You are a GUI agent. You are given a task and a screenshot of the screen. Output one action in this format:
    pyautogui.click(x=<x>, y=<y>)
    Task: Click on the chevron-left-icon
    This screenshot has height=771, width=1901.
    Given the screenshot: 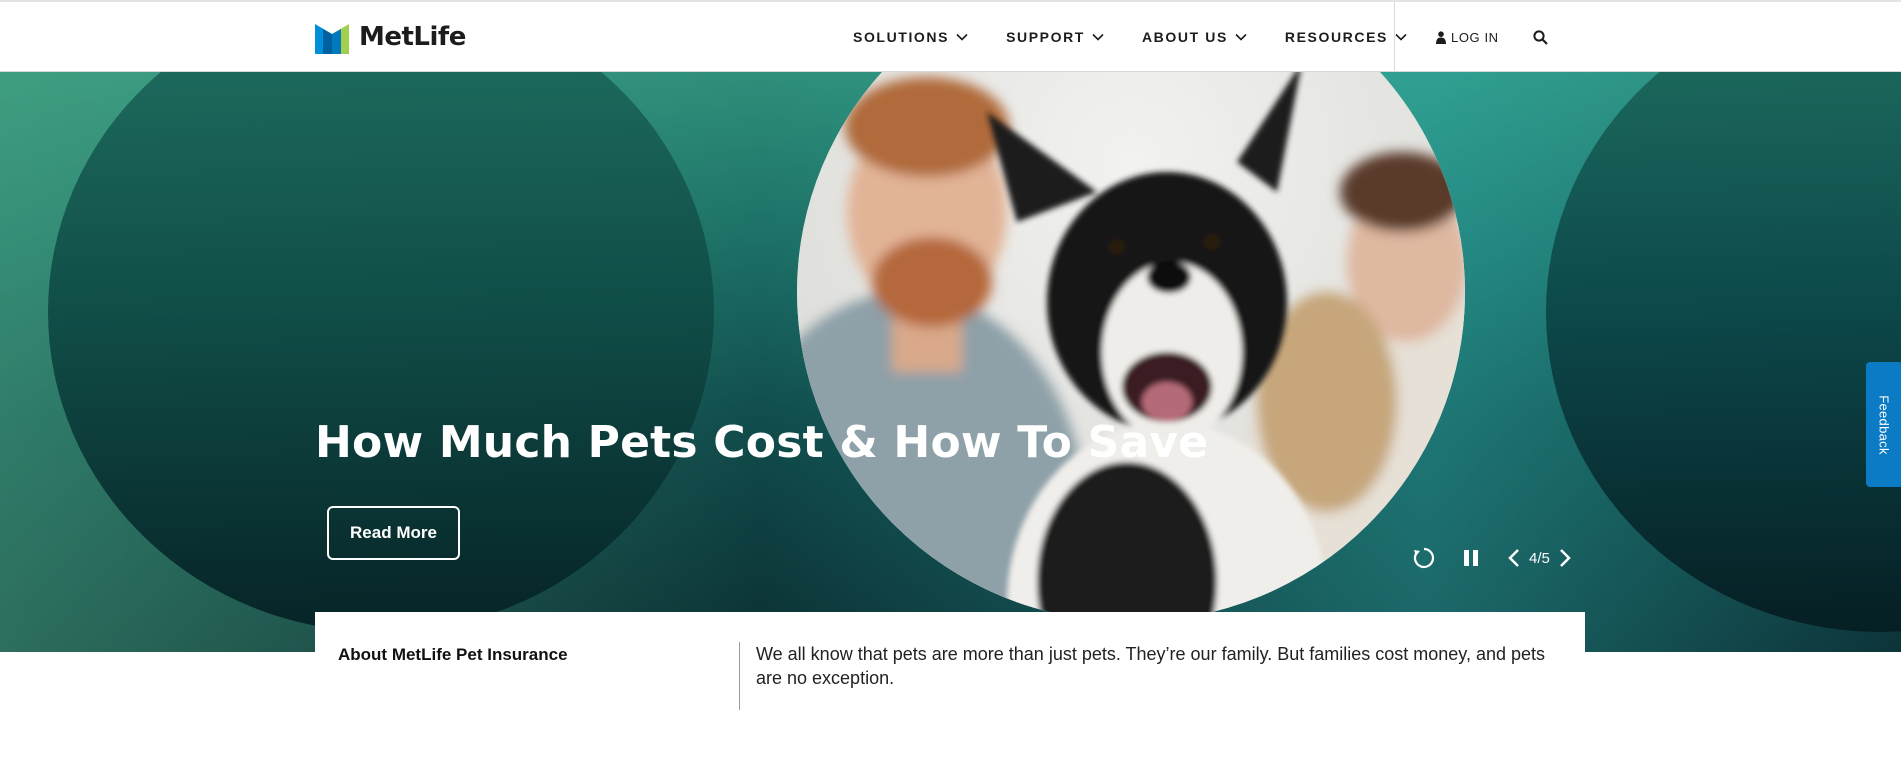 What is the action you would take?
    pyautogui.click(x=1513, y=558)
    